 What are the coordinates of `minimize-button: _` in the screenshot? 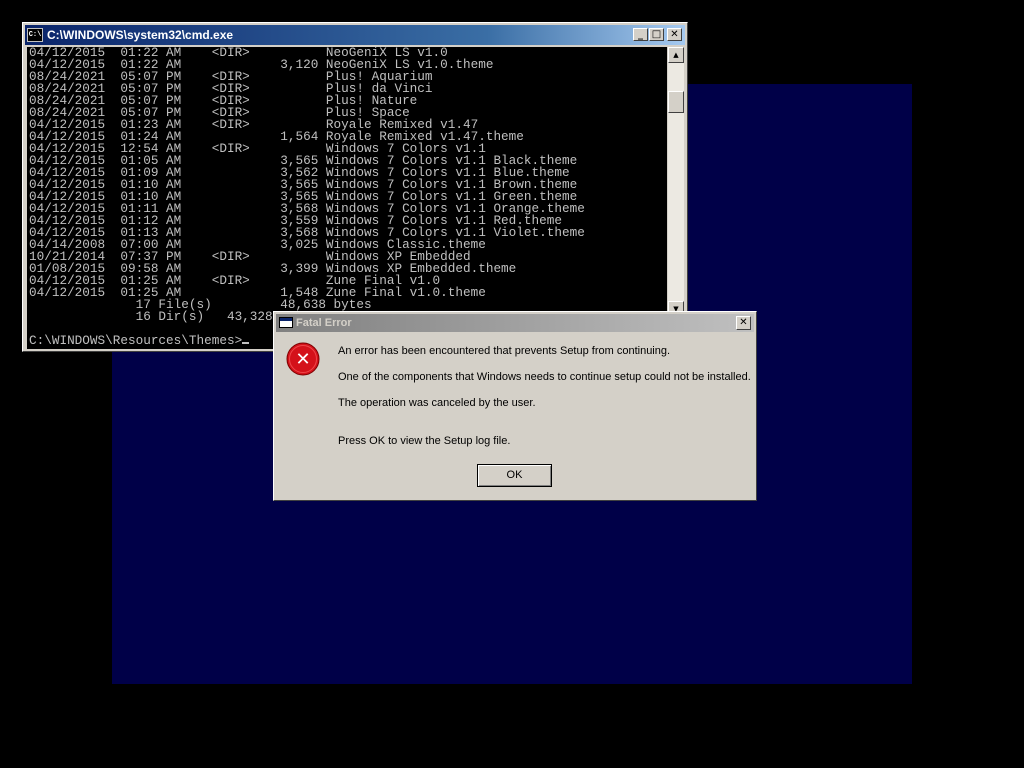 It's located at (640, 34).